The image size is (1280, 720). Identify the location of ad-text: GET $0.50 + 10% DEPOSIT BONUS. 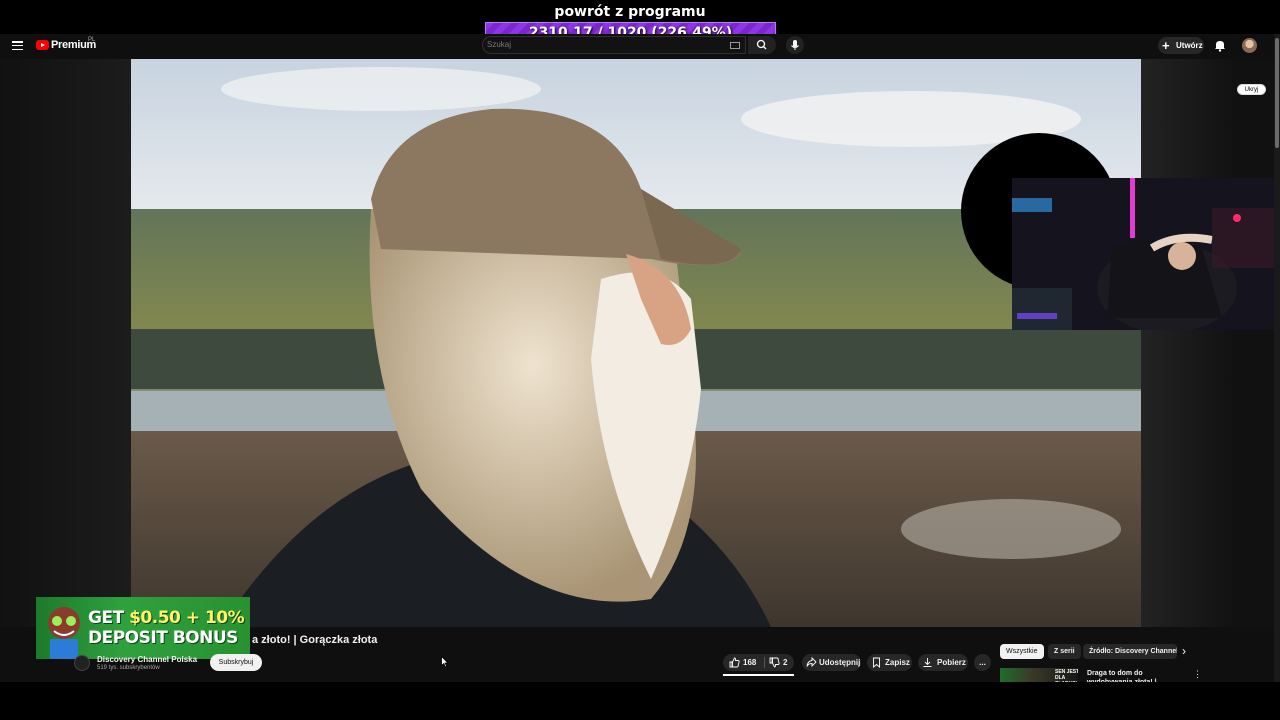
(166, 628).